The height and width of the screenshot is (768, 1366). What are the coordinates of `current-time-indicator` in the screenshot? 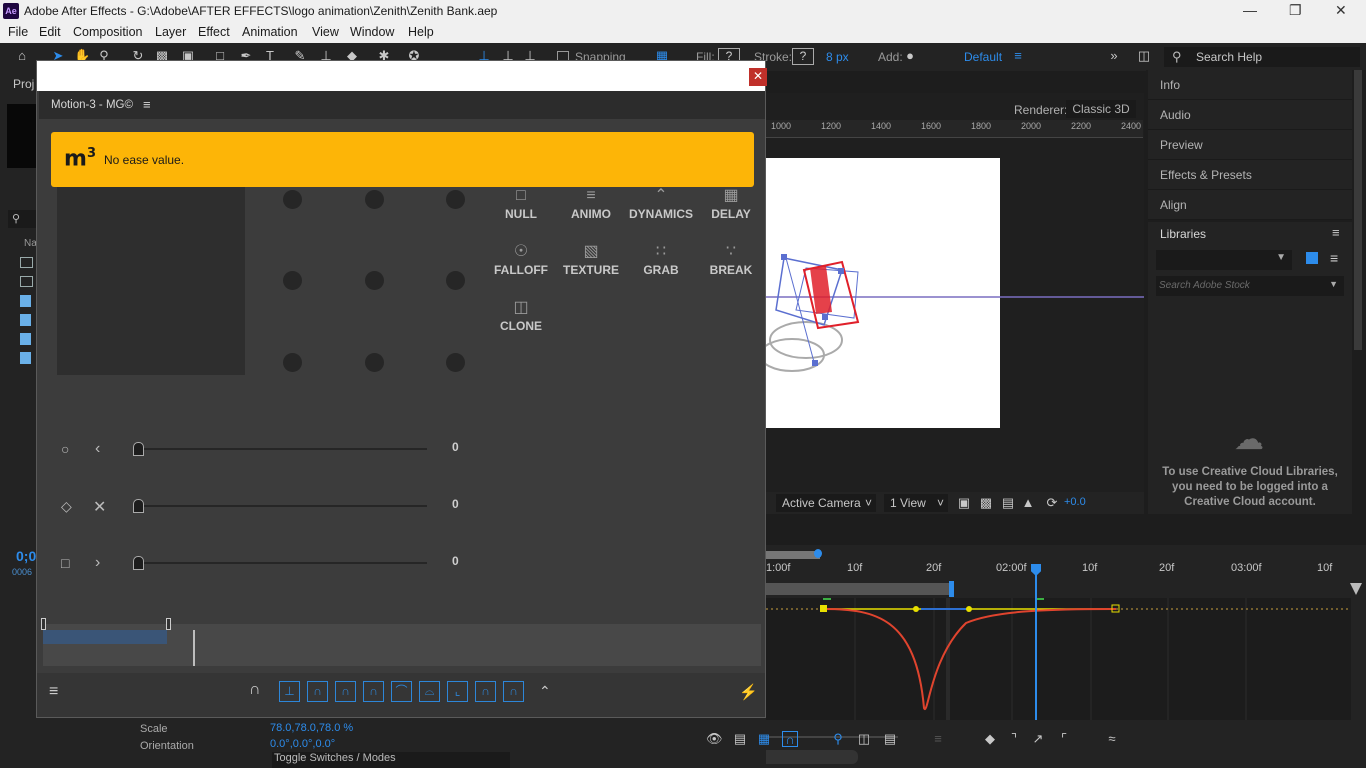 It's located at (1036, 643).